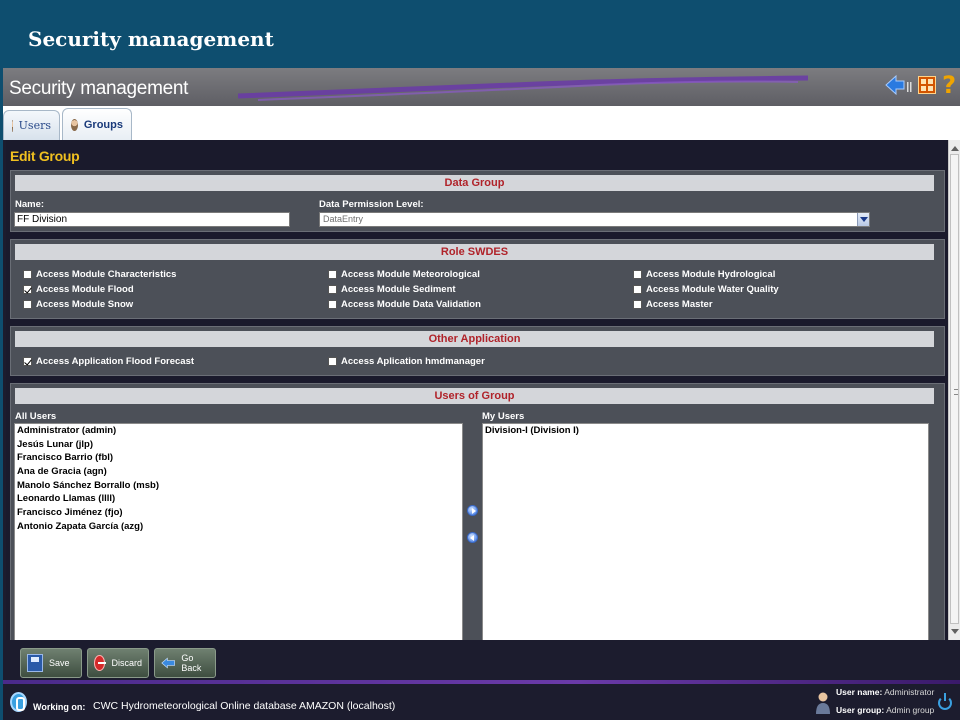 This screenshot has width=960, height=720. I want to click on checkbox-label: Access Master, so click(679, 304).